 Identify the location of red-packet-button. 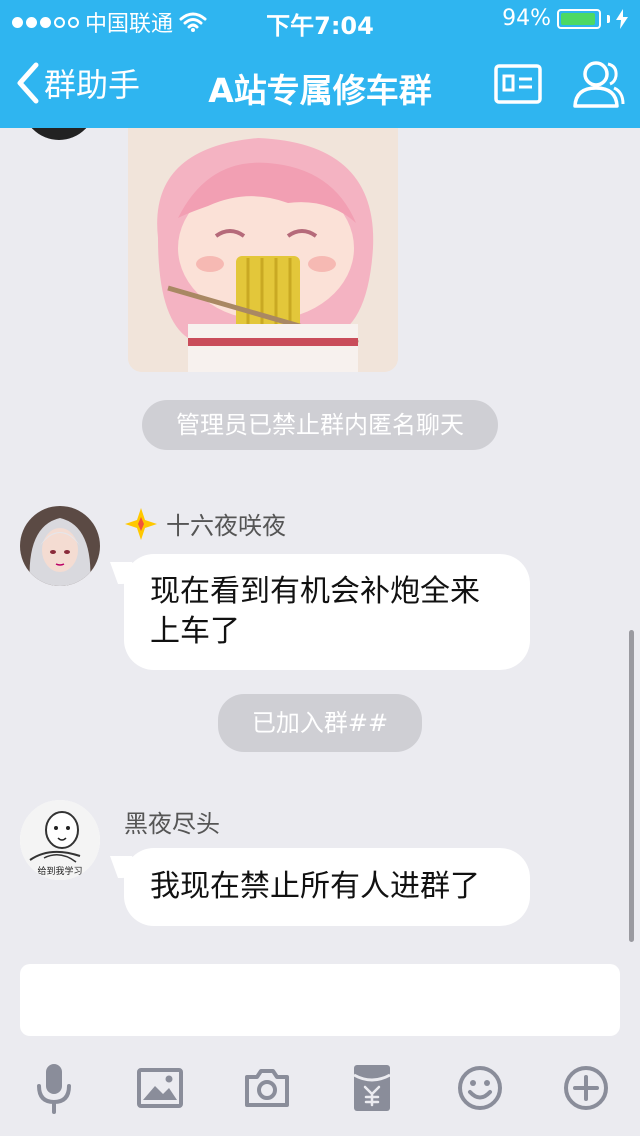
(372, 1088).